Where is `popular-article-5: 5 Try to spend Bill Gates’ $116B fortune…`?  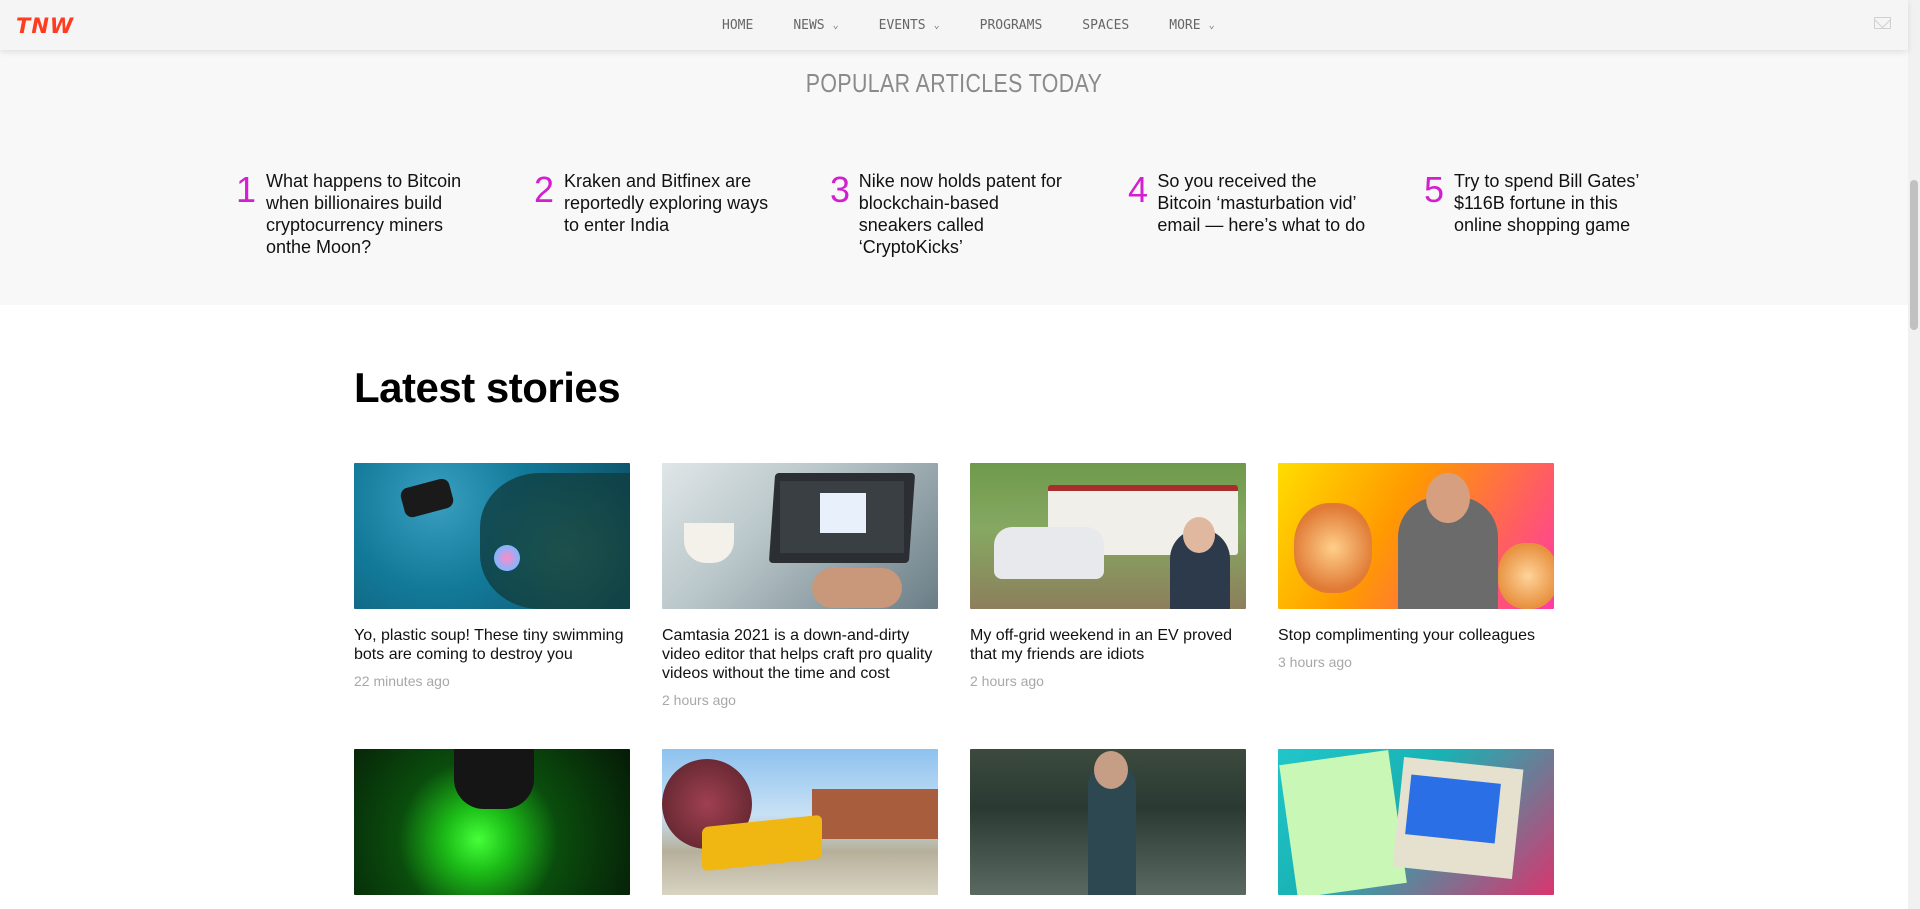 popular-article-5: 5 Try to spend Bill Gates’ $116B fortune… is located at coordinates (1544, 203).